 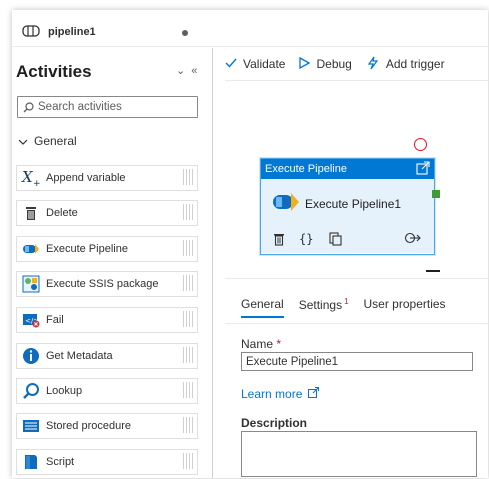 What do you see at coordinates (107, 391) in the screenshot?
I see `activity-lookup: Lookup` at bounding box center [107, 391].